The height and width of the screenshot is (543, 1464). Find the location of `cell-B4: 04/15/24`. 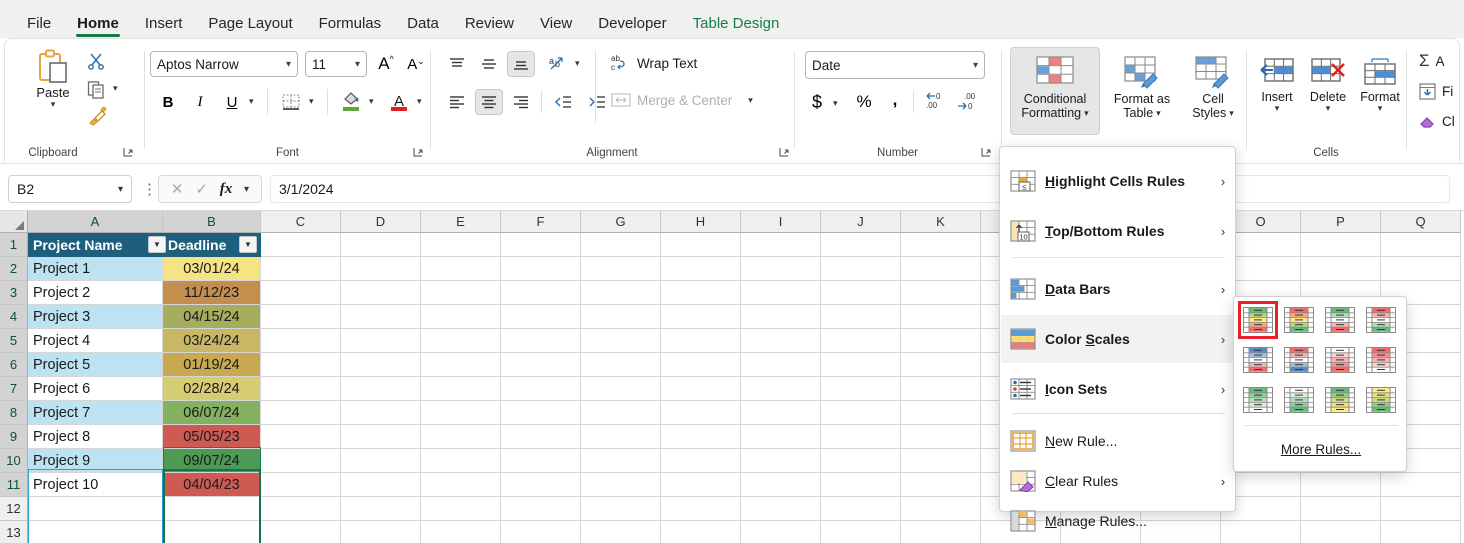

cell-B4: 04/15/24 is located at coordinates (212, 317).